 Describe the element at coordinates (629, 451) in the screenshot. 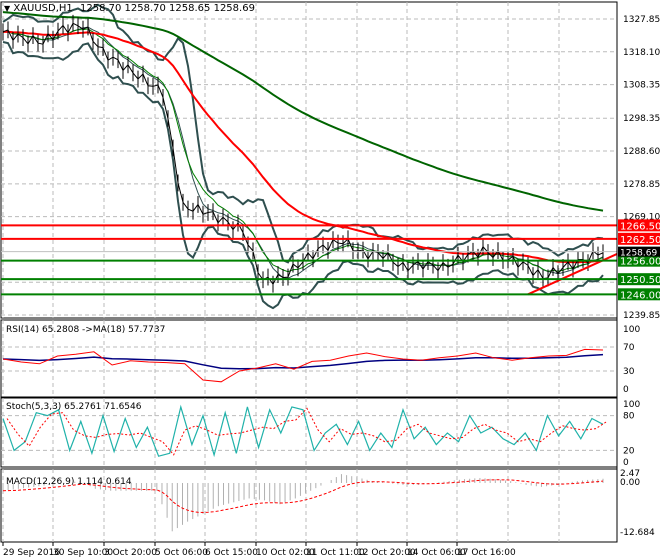

I see `stoch-tick: 20` at that location.